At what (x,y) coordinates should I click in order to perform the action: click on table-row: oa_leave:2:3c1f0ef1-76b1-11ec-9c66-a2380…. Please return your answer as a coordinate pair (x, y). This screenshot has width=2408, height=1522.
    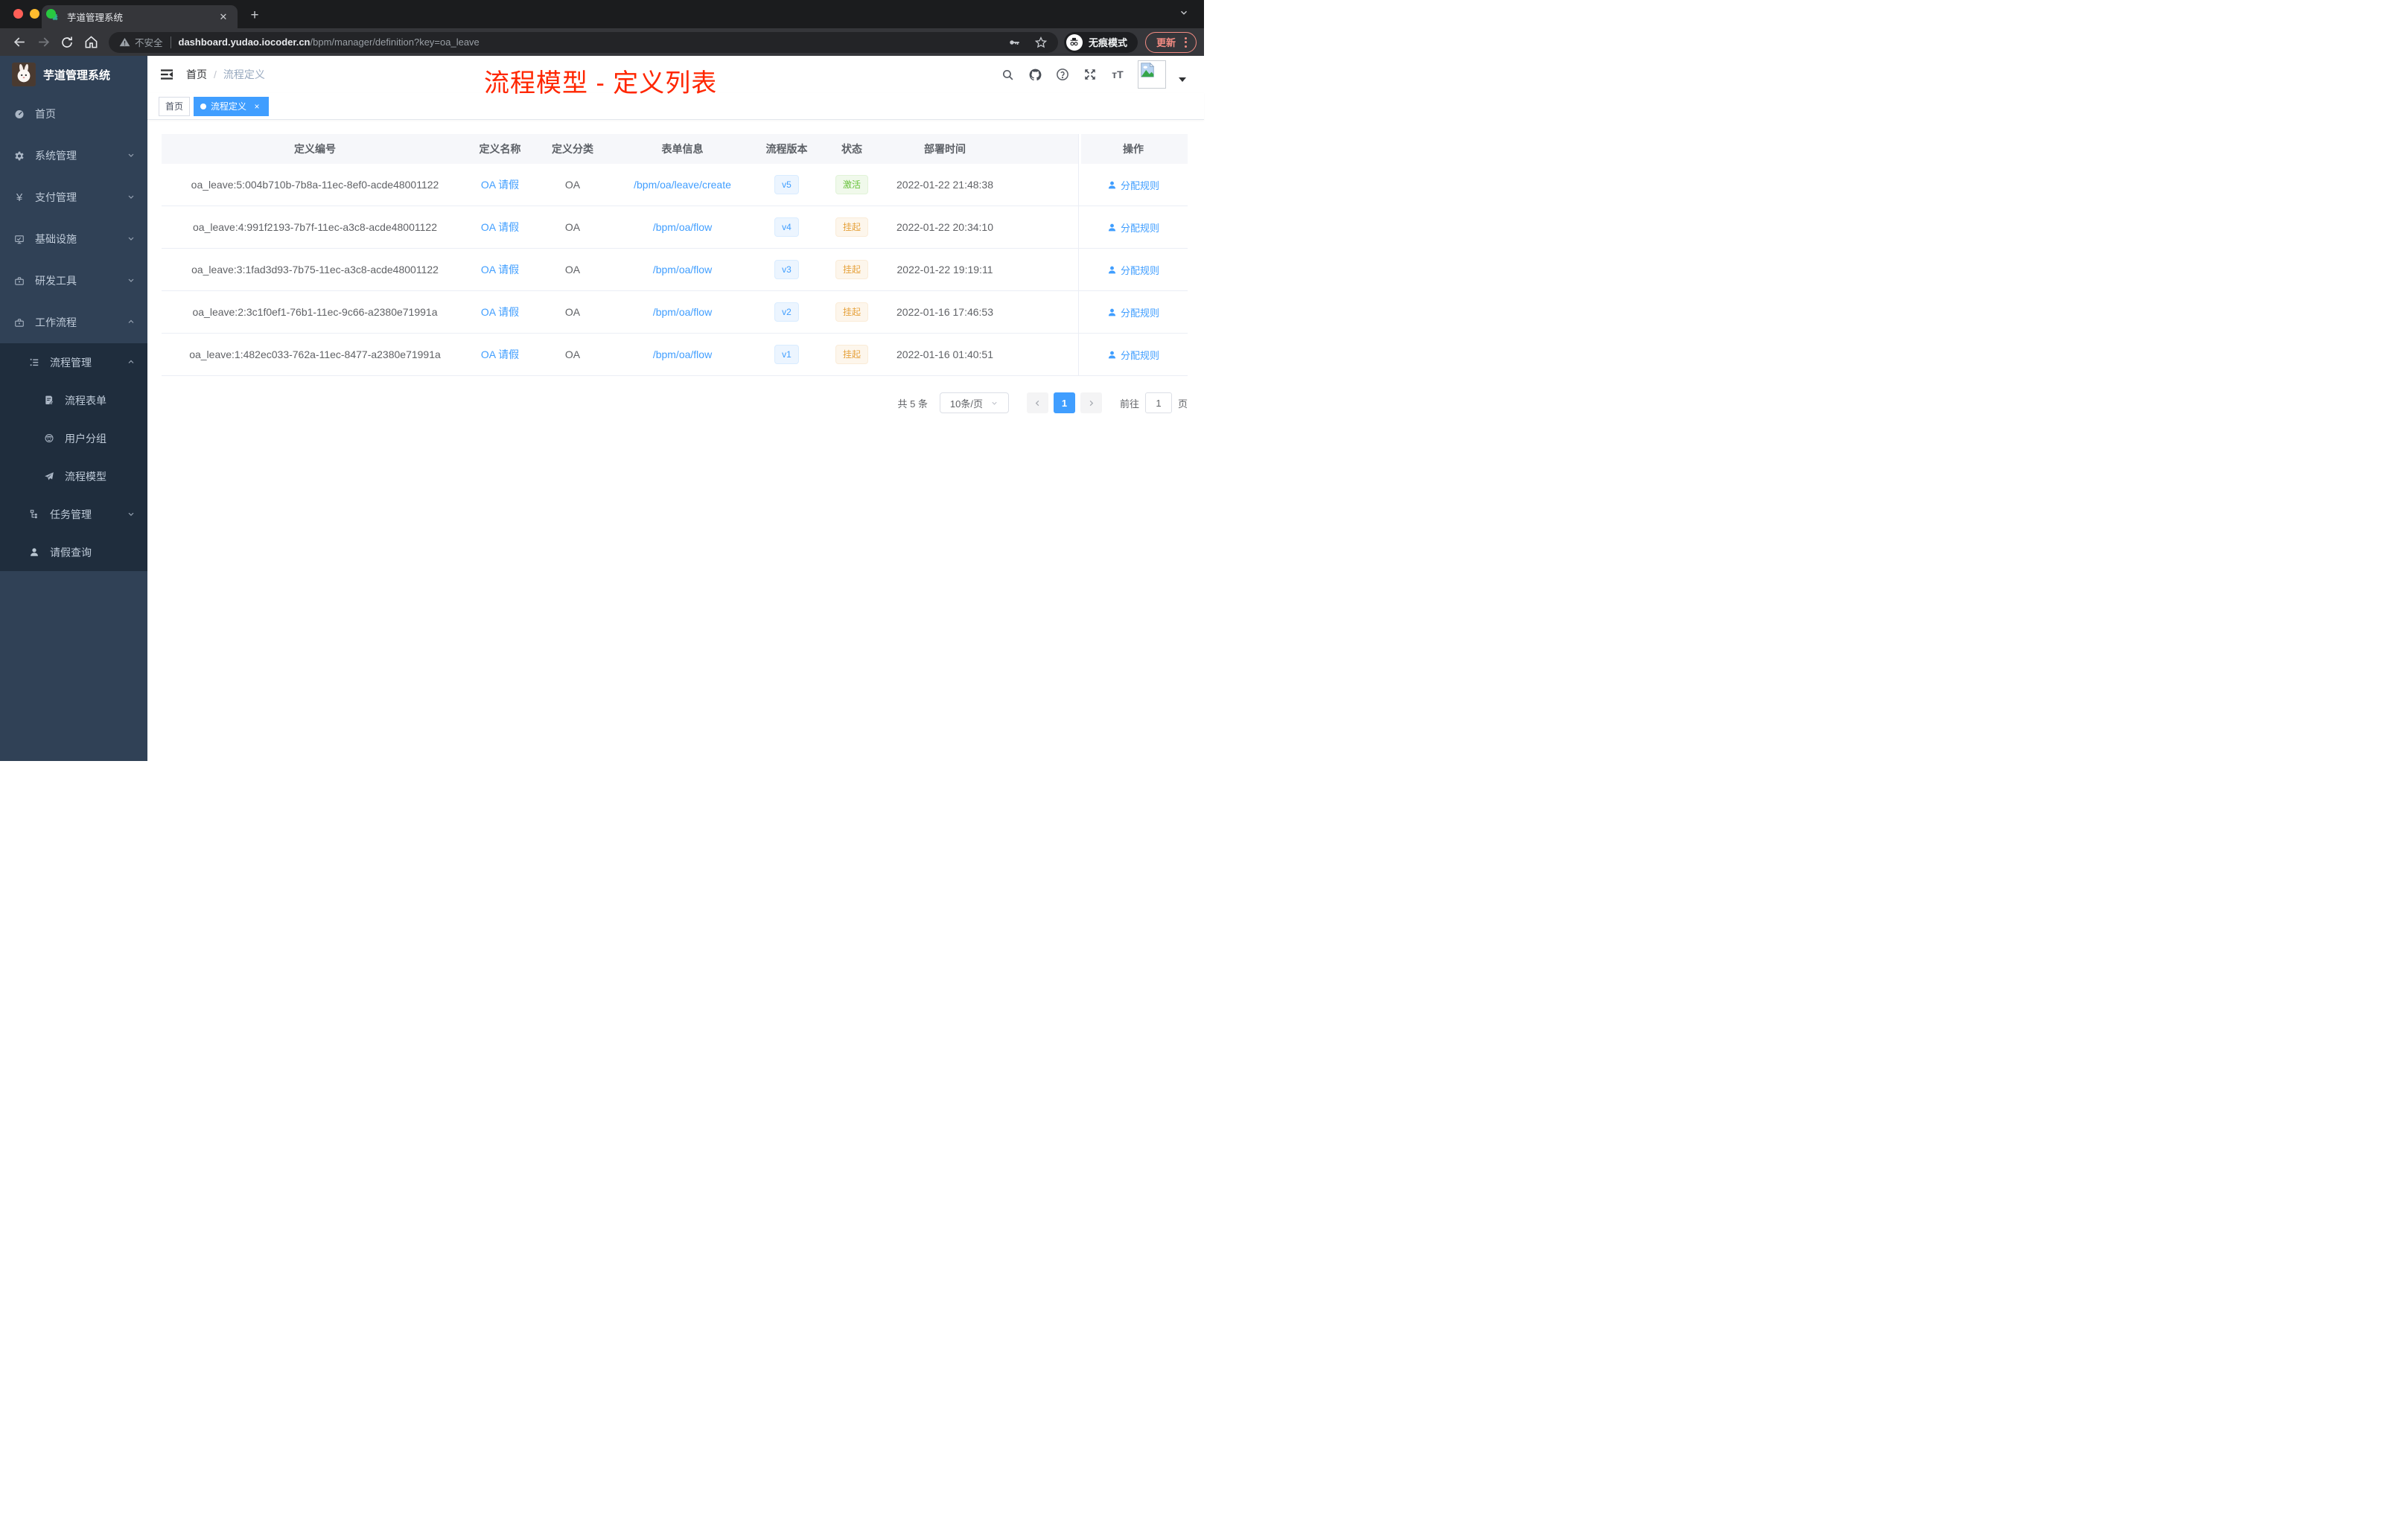
    Looking at the image, I should click on (675, 312).